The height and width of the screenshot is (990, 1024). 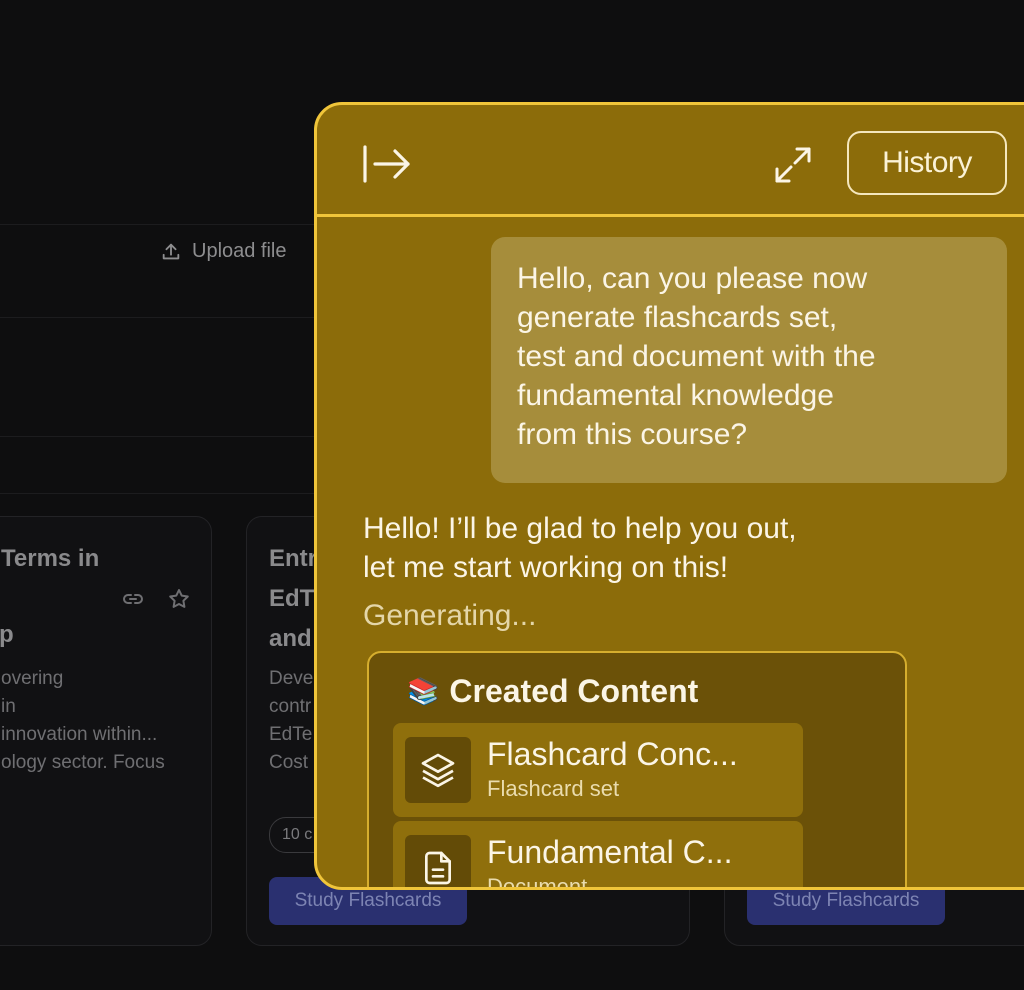 I want to click on star-icon, so click(x=179, y=599).